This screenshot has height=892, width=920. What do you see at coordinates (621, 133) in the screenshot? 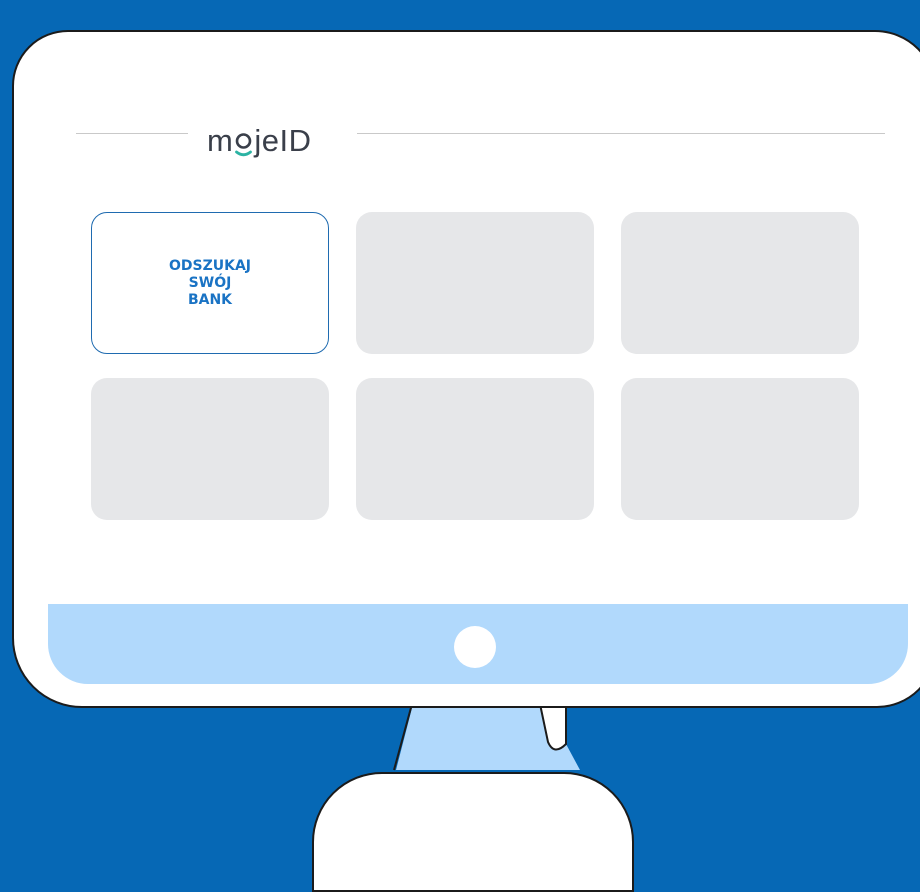
I see `header-divider-right` at bounding box center [621, 133].